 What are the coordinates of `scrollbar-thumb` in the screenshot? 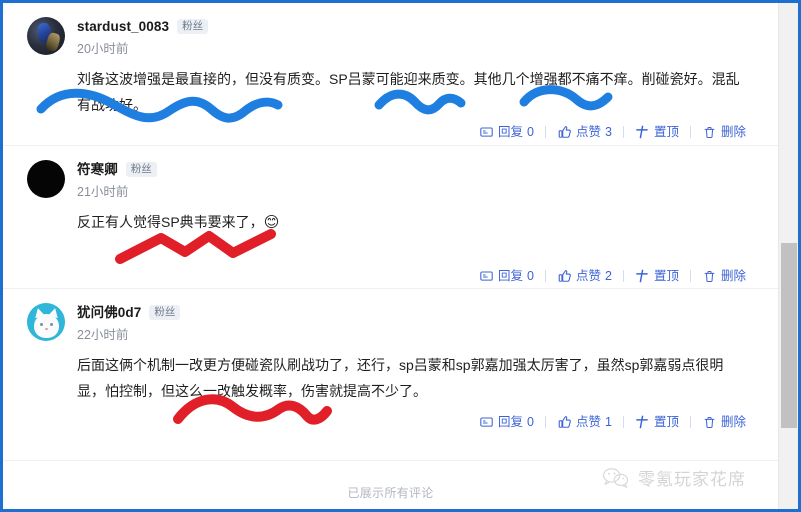 It's located at (789, 335).